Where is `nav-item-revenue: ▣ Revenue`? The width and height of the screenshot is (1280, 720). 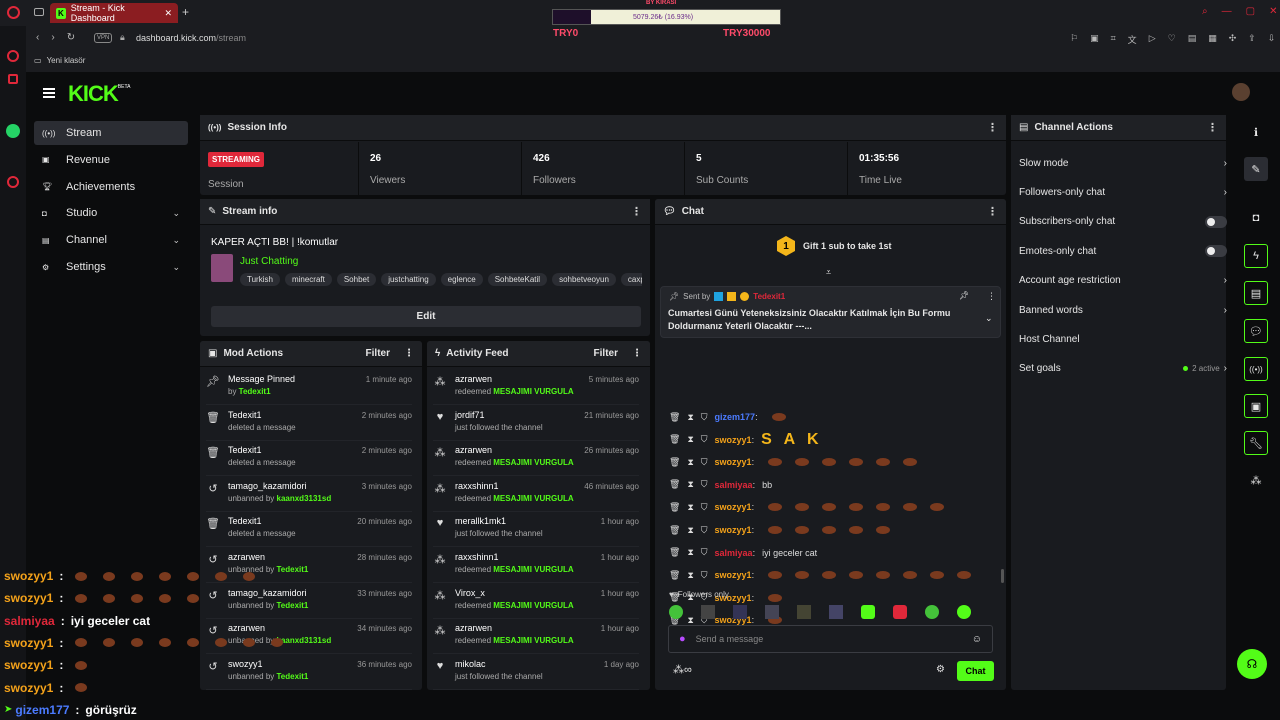
nav-item-revenue: ▣ Revenue is located at coordinates (111, 160).